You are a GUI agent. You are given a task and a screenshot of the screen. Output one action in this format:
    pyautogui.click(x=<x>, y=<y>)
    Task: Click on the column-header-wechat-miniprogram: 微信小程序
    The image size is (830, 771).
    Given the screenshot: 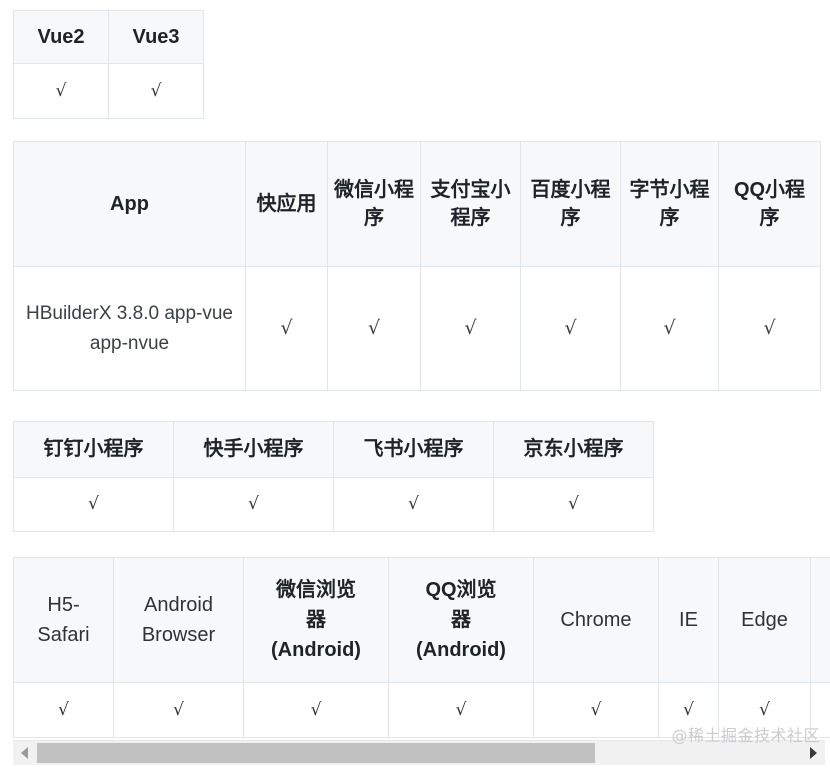 What is the action you would take?
    pyautogui.click(x=374, y=204)
    